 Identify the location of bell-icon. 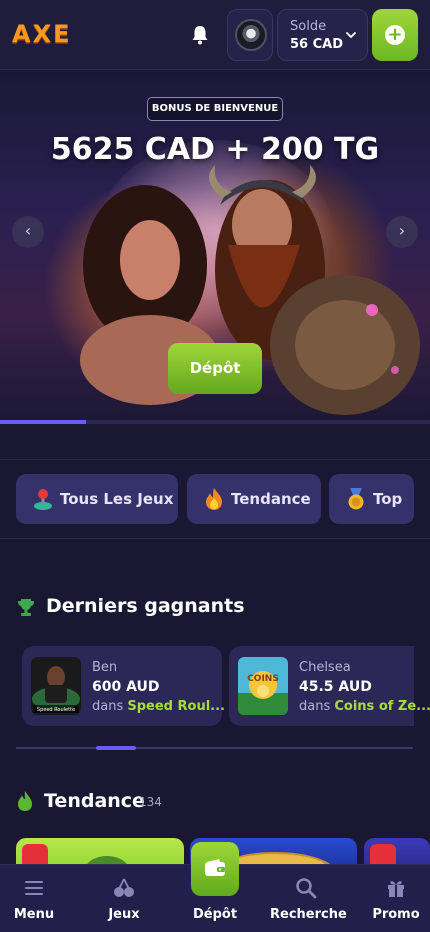
(200, 35).